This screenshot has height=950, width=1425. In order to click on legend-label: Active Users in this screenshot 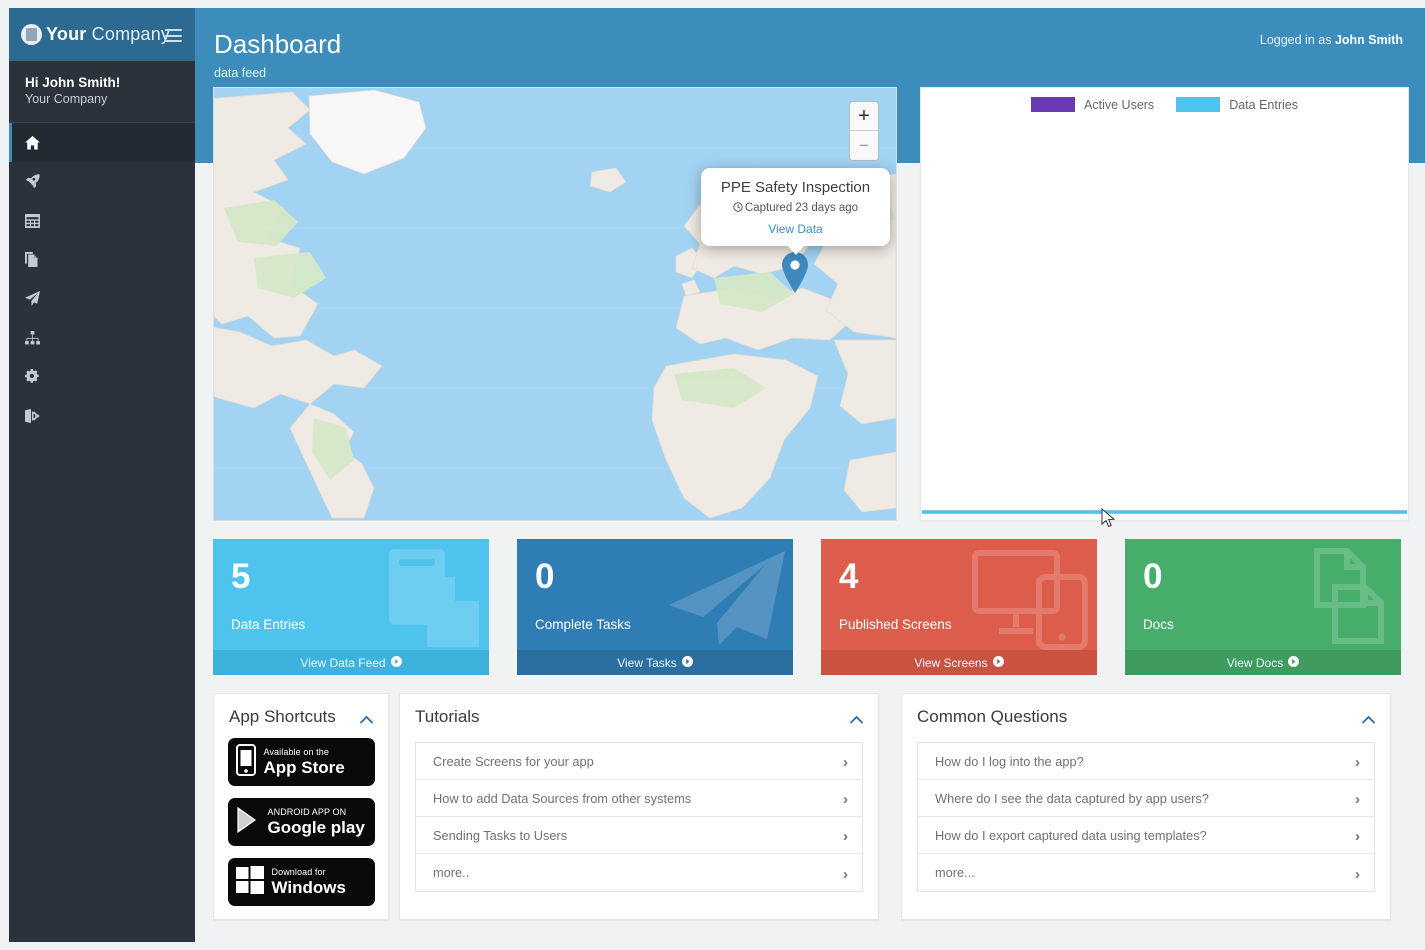, I will do `click(1119, 104)`.